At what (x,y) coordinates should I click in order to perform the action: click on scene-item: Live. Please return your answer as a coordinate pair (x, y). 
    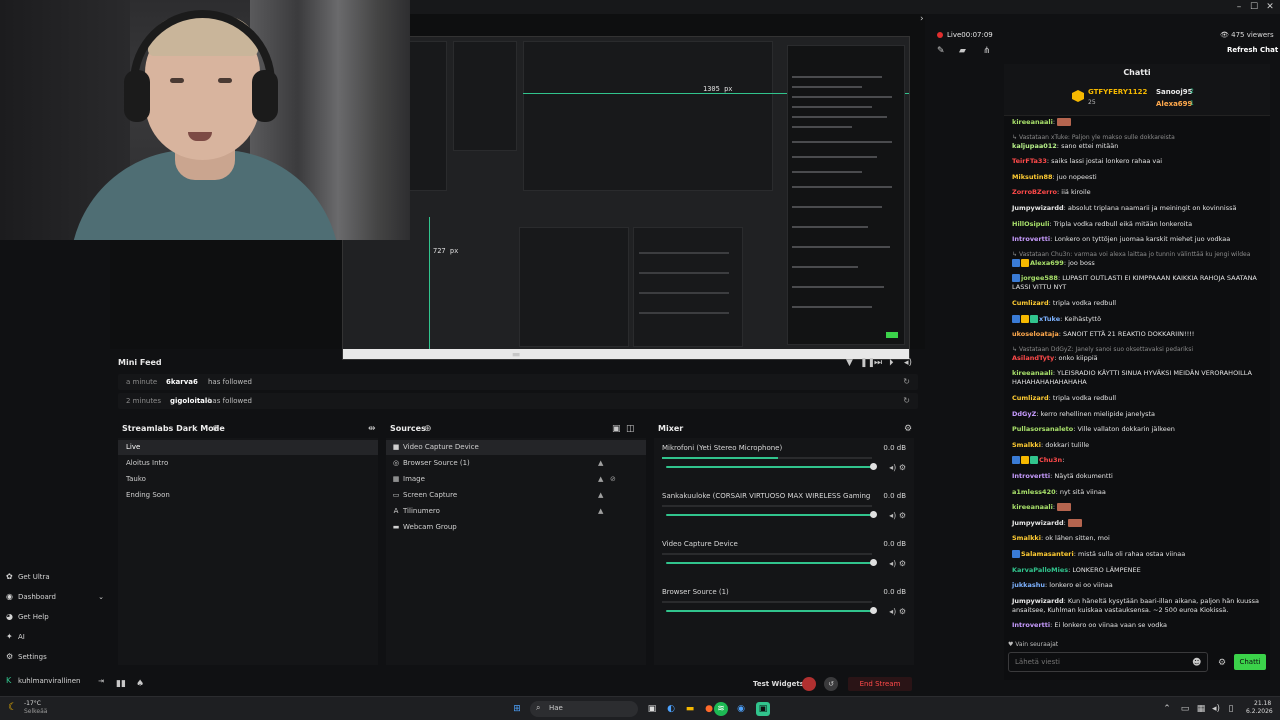
    Looking at the image, I should click on (248, 447).